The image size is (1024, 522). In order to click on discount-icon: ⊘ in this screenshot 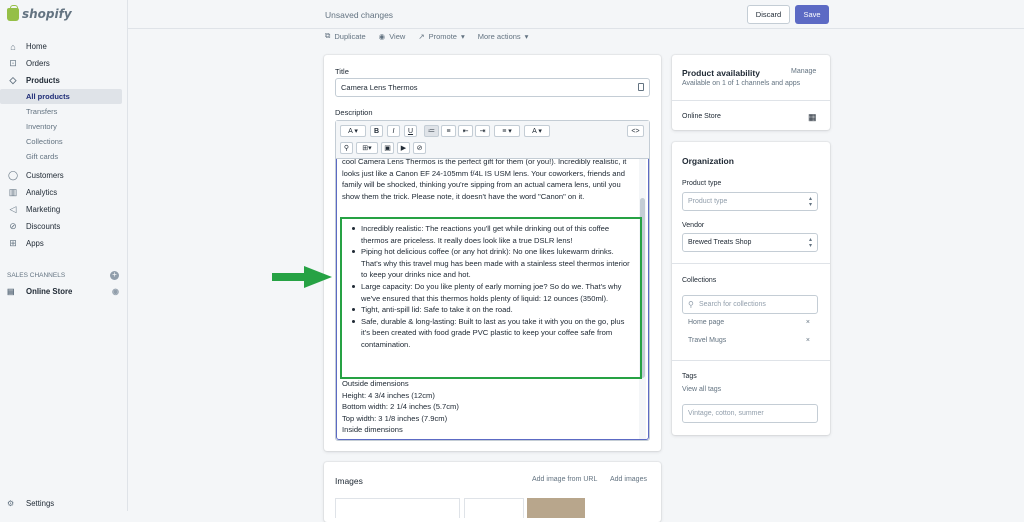, I will do `click(13, 226)`.